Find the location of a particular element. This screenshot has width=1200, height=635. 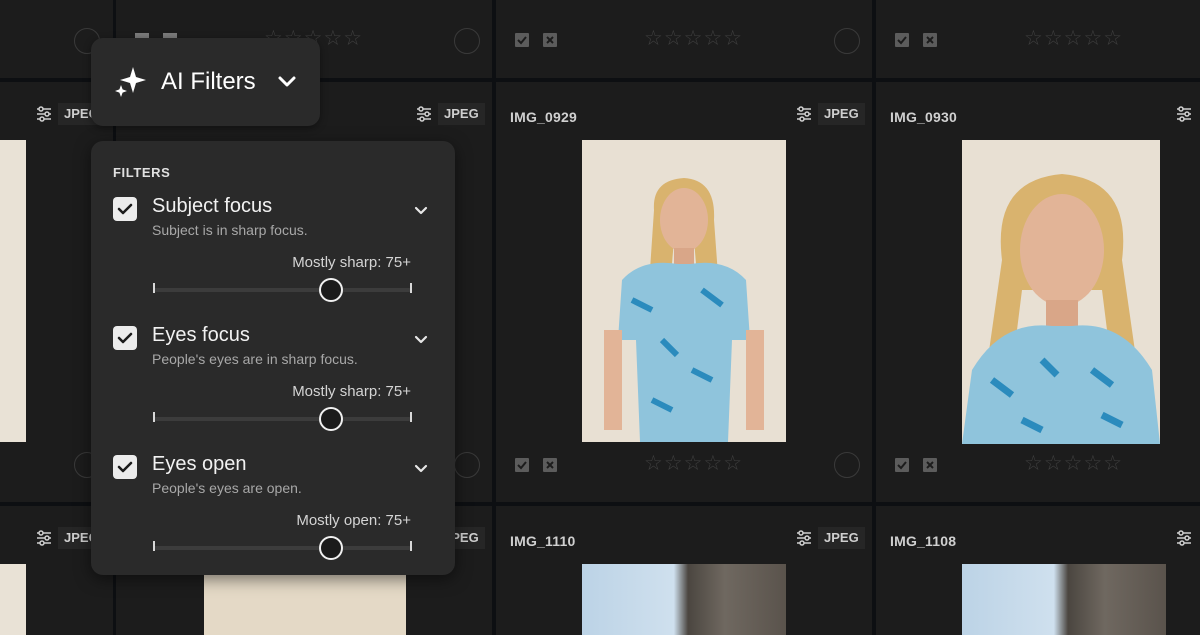

slider-value-label: Mostly open: 75+ is located at coordinates (353, 520).